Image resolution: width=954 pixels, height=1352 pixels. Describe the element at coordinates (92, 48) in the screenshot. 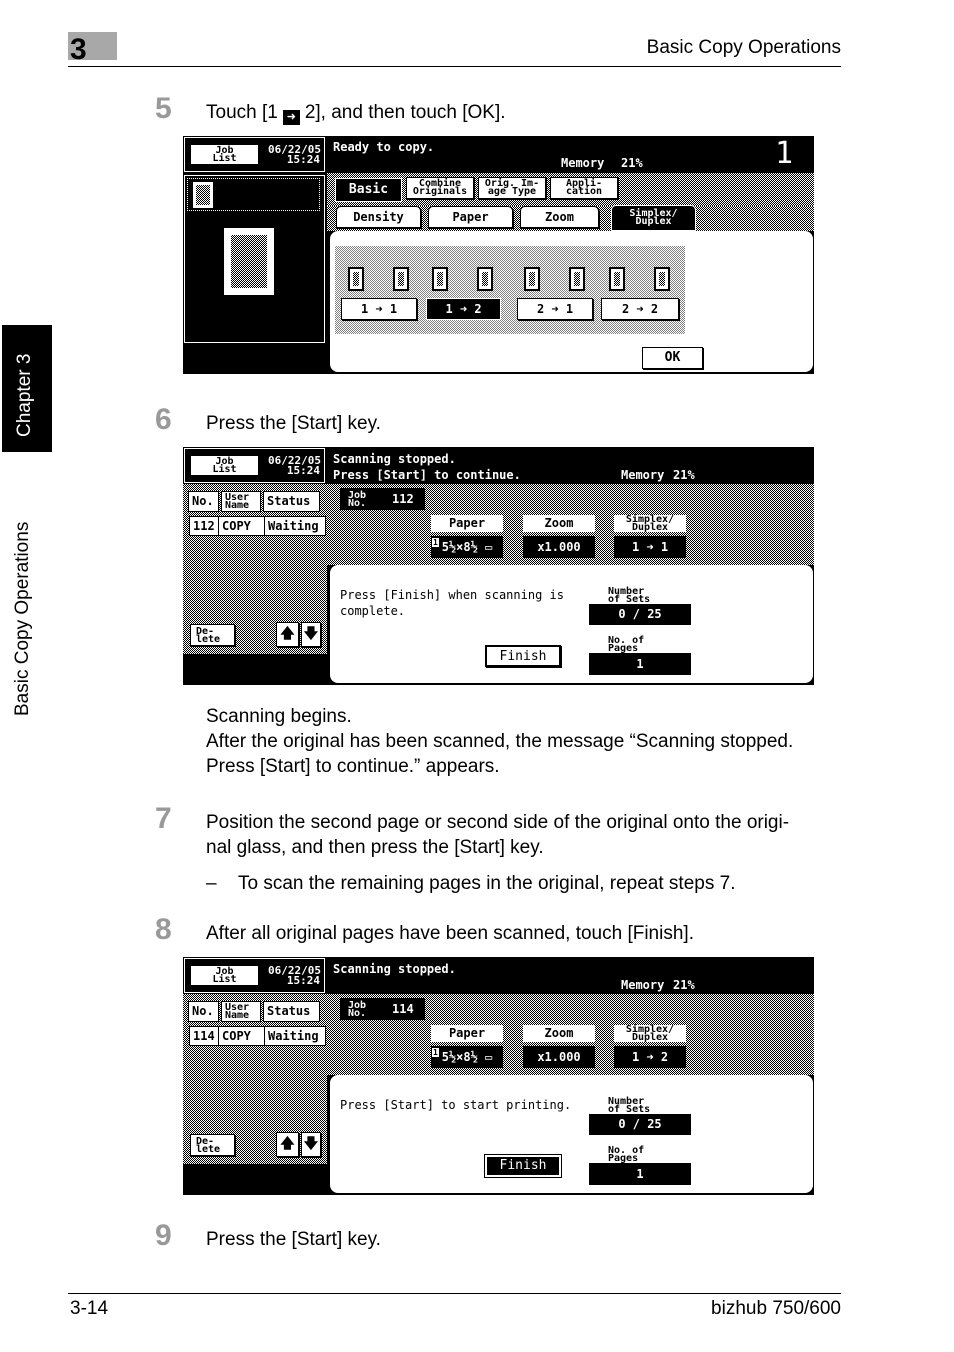

I see `chapter-number-badge: 3` at that location.